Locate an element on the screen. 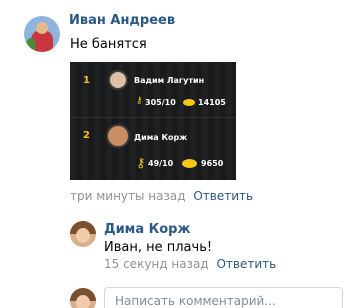  current-user-avatar is located at coordinates (83, 298).